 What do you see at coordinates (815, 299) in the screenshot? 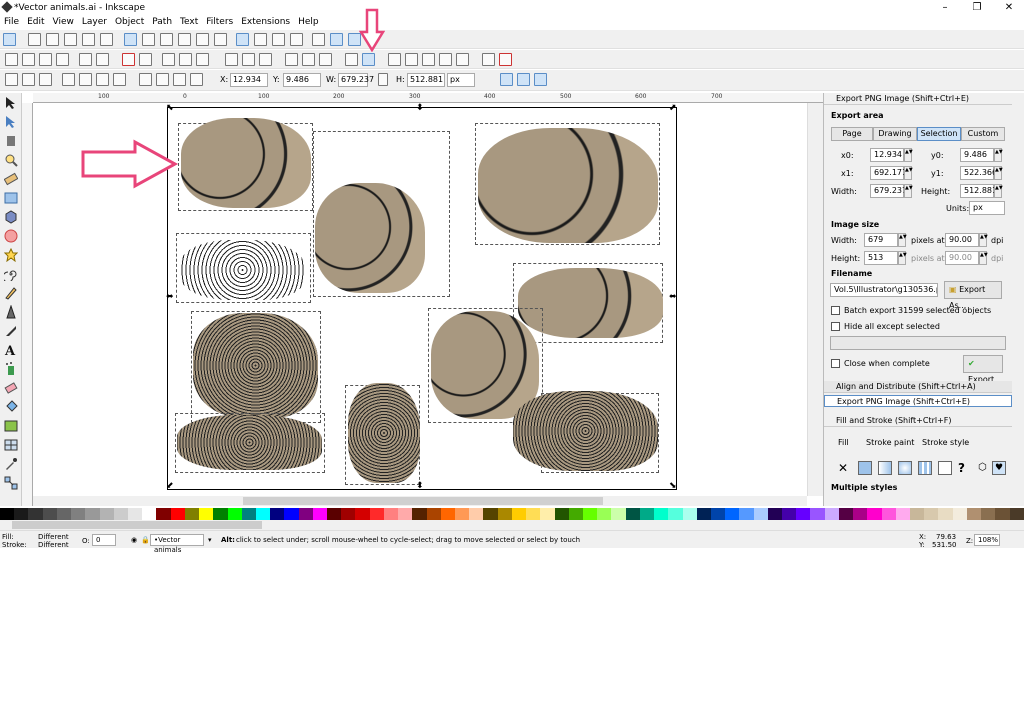
I see `vertical-scrollbar` at bounding box center [815, 299].